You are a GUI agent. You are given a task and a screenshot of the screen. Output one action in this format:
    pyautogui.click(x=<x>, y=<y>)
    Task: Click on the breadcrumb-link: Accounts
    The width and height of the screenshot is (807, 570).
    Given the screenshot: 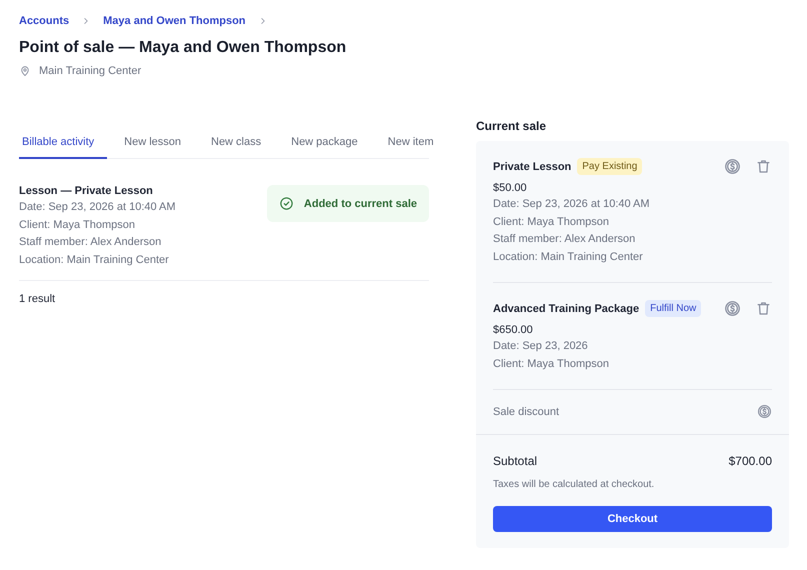 What is the action you would take?
    pyautogui.click(x=44, y=21)
    